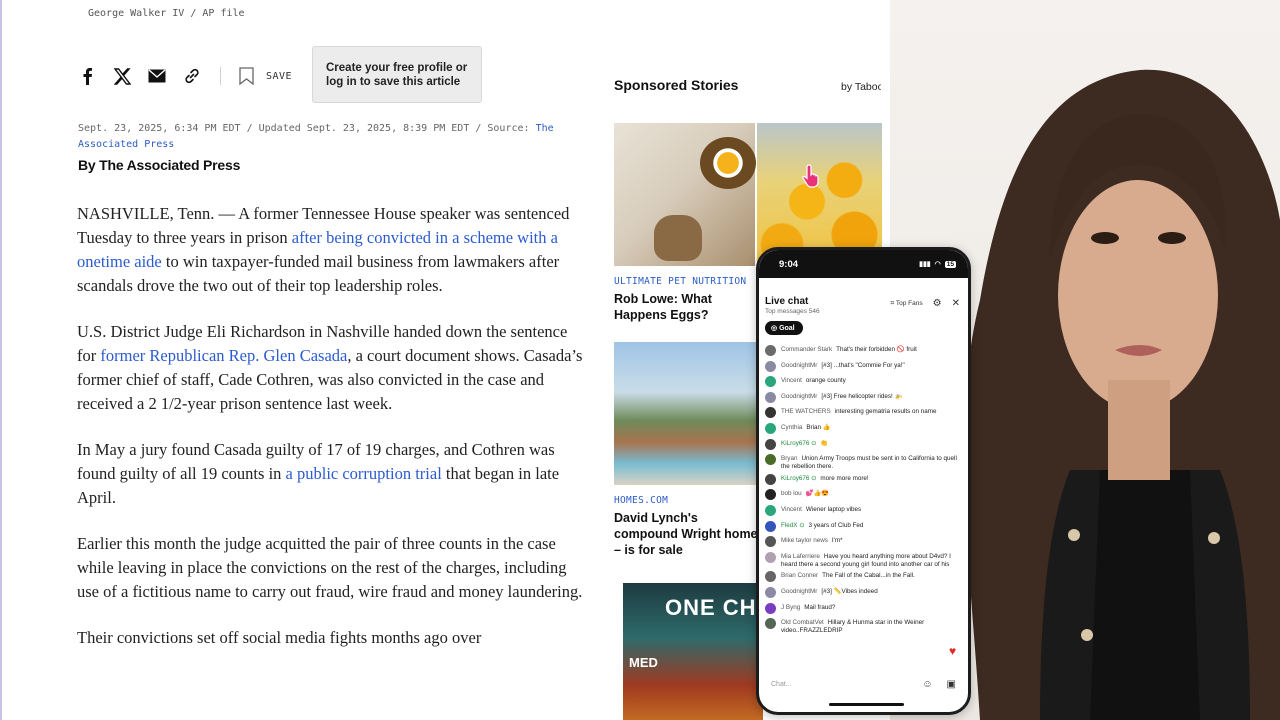 This screenshot has width=1280, height=720. Describe the element at coordinates (862, 609) in the screenshot. I see `chat-message: J Byng Mail fraud?` at that location.